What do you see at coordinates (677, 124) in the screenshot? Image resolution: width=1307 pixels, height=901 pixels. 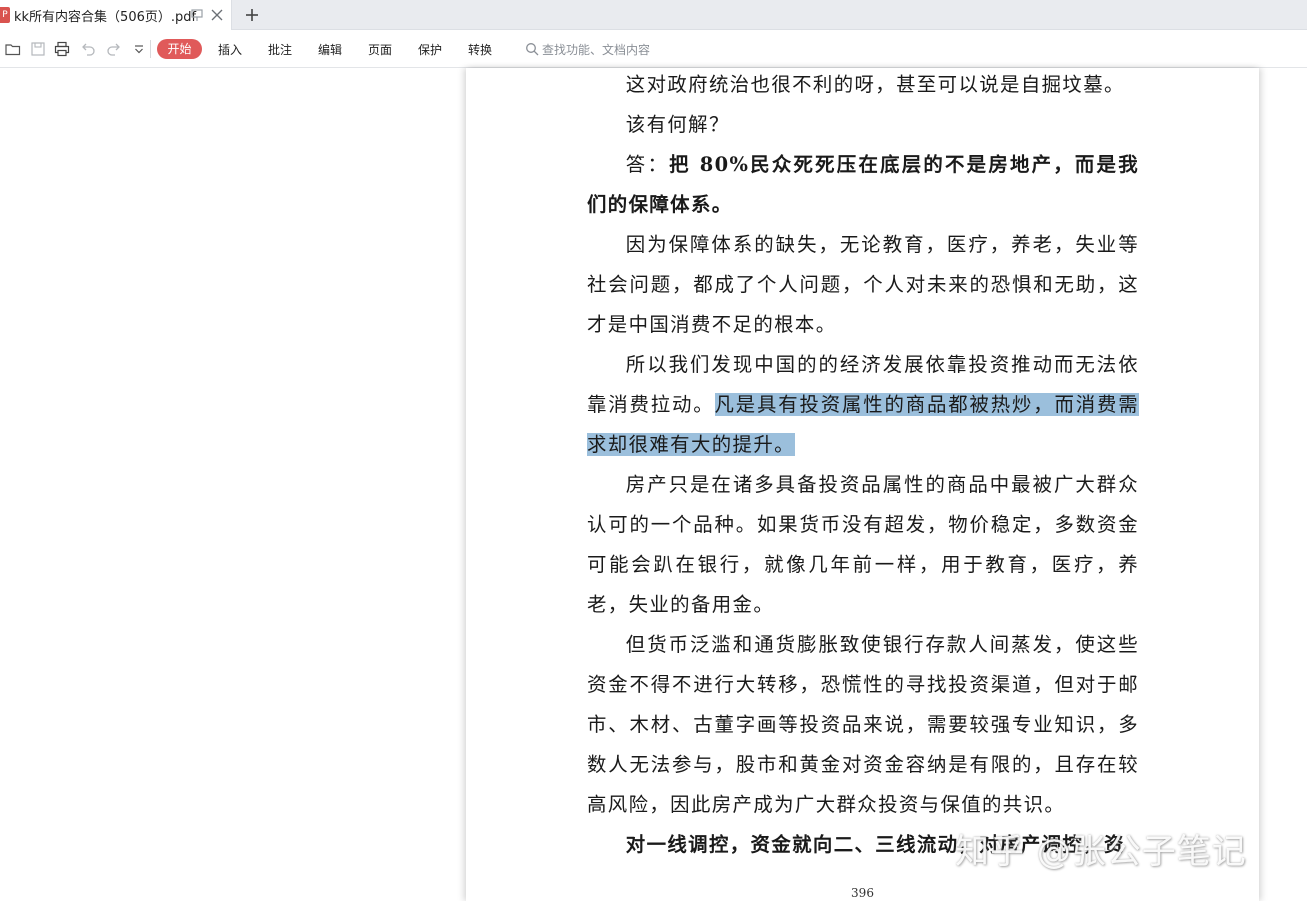 I see `paragraph: 该有何解？` at bounding box center [677, 124].